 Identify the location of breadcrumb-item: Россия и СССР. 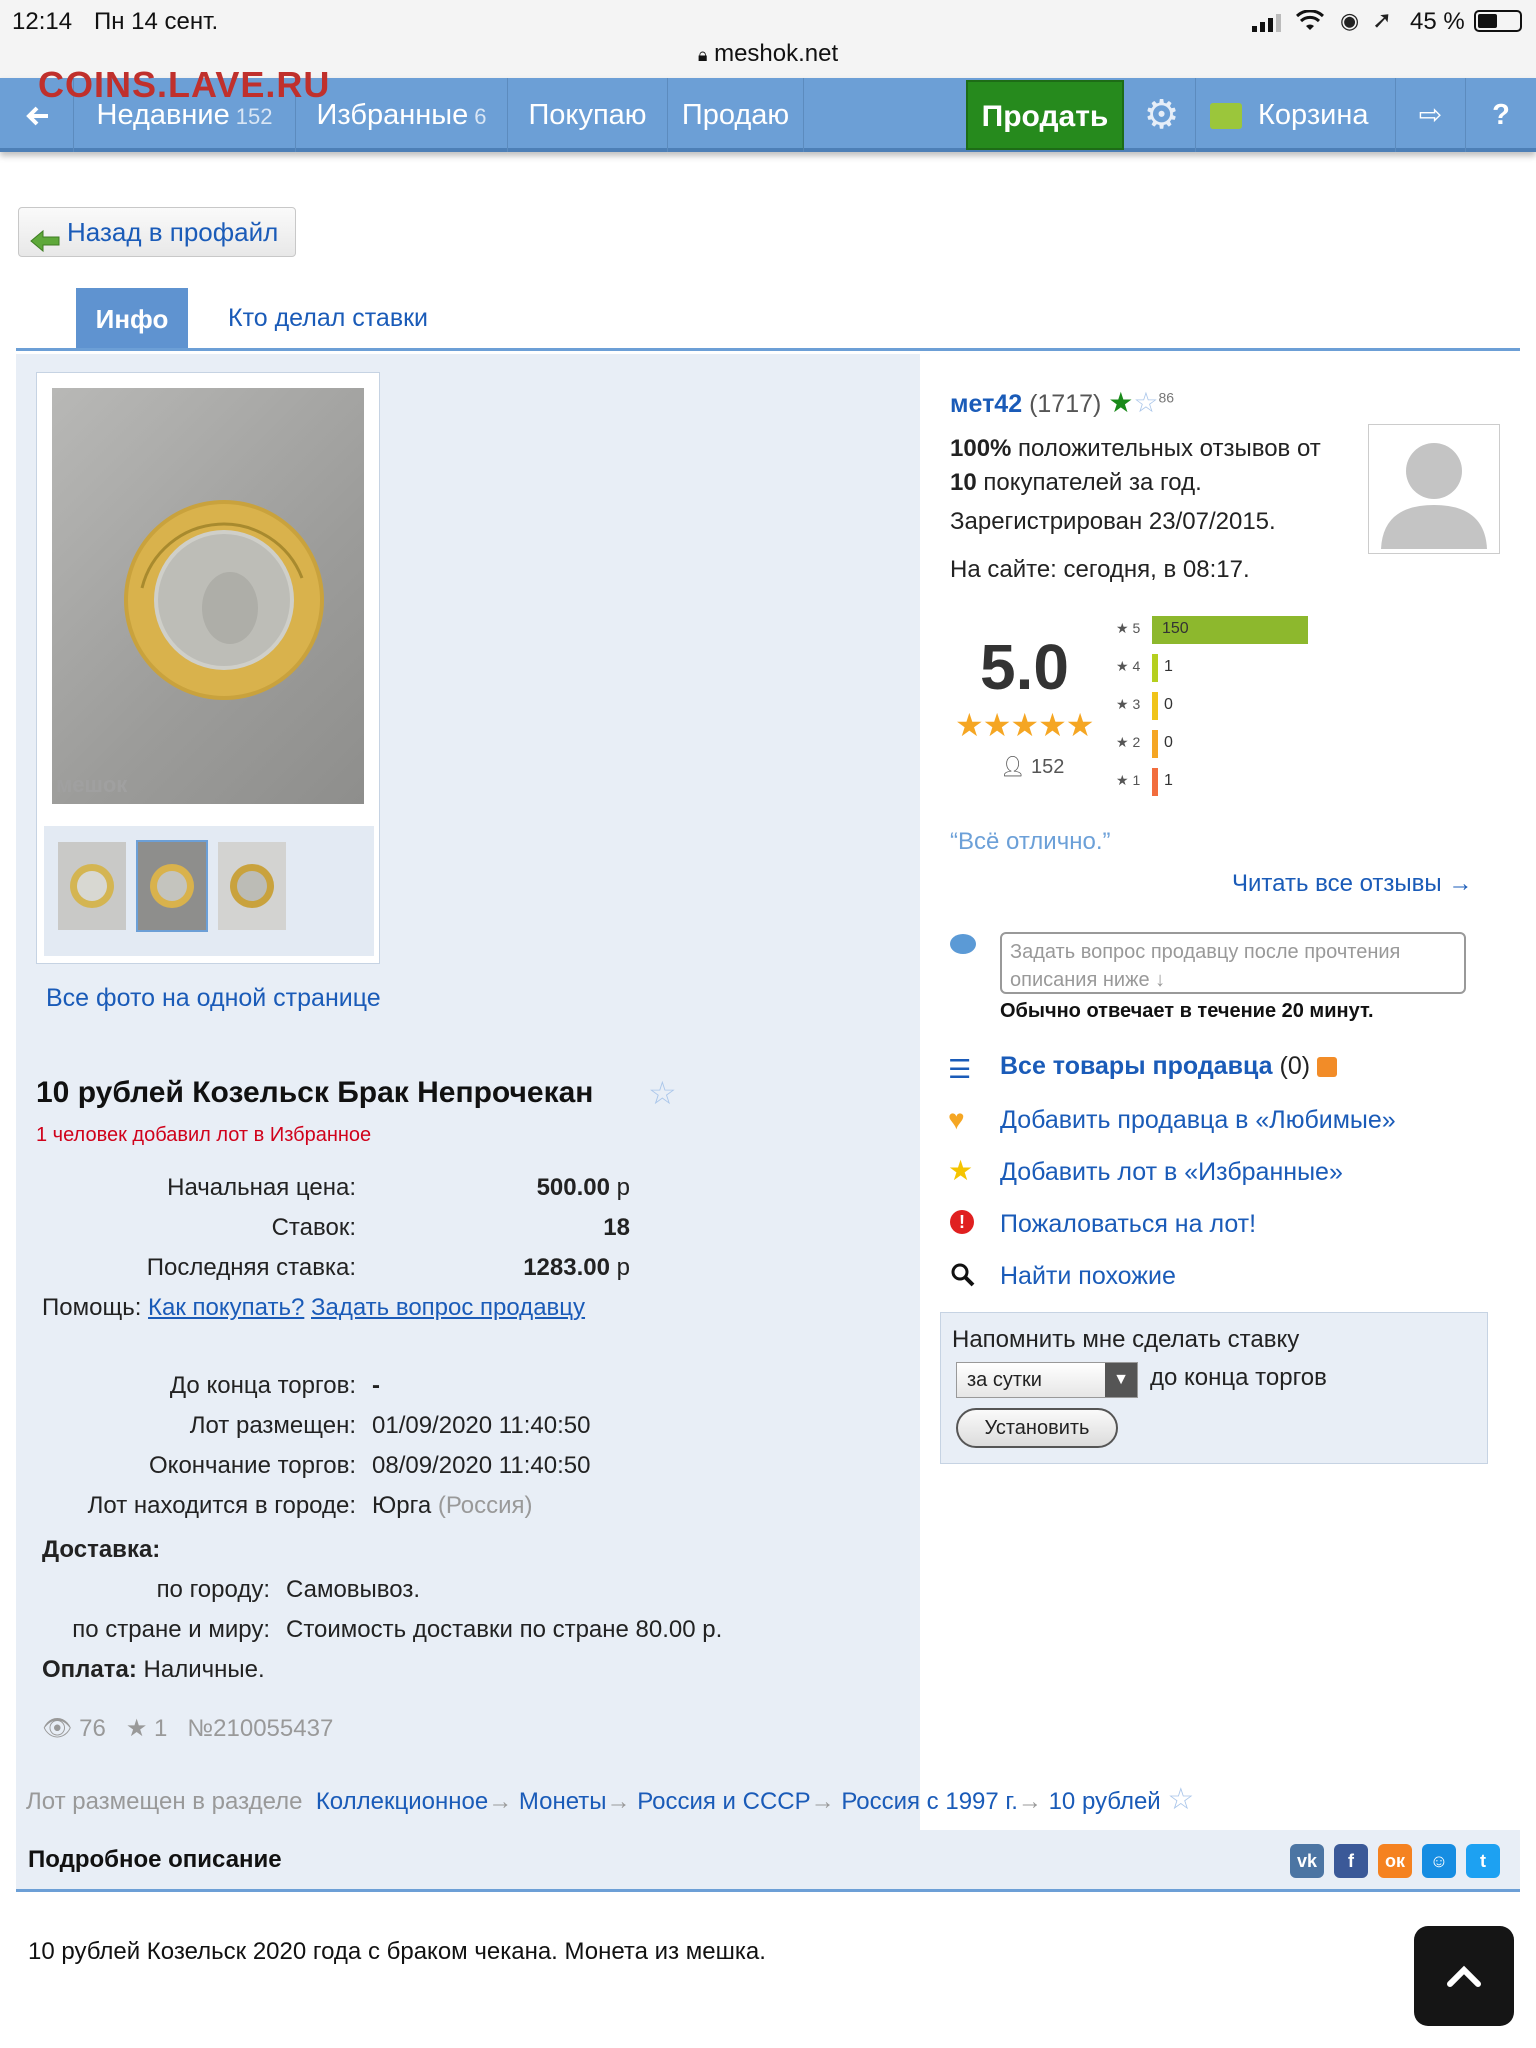
(723, 1801).